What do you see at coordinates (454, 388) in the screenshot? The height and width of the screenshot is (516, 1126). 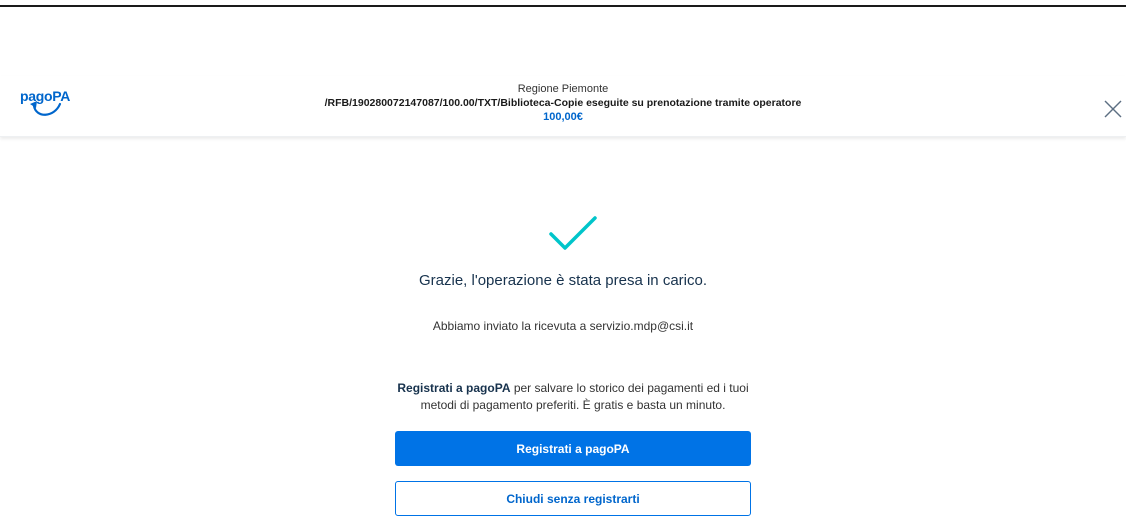 I see `register-message-bold: Registrati a pagoPA` at bounding box center [454, 388].